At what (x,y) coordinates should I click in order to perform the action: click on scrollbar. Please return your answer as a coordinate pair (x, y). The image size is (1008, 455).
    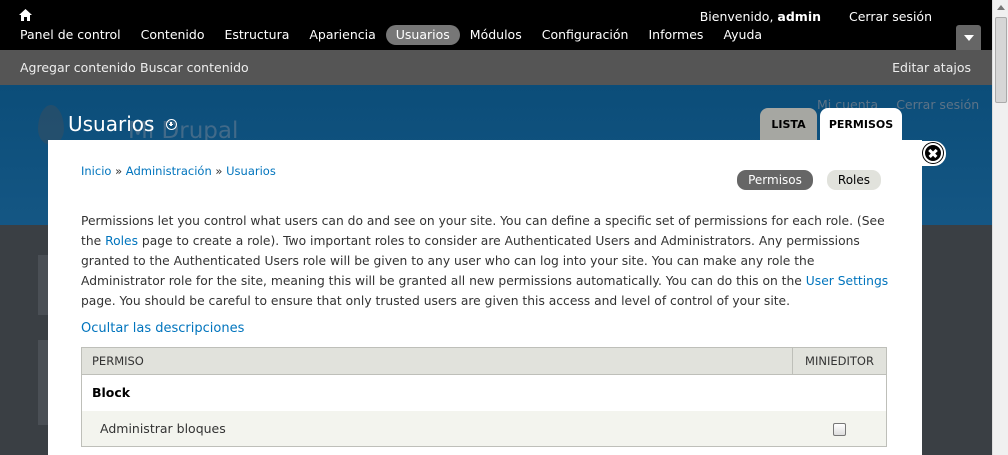
    Looking at the image, I should click on (1000, 227).